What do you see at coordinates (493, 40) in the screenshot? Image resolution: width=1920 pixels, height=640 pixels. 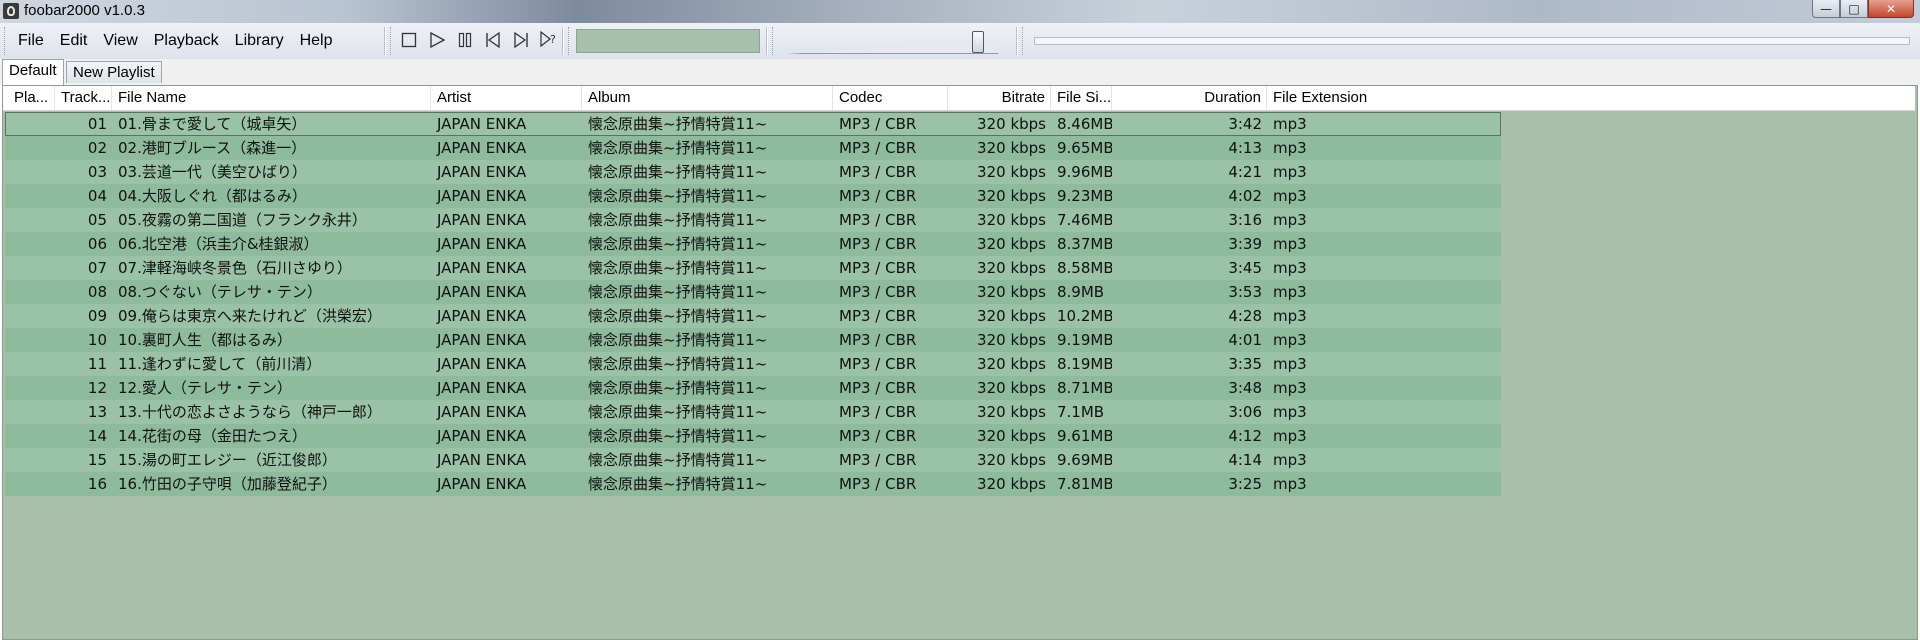 I see `previous-button` at bounding box center [493, 40].